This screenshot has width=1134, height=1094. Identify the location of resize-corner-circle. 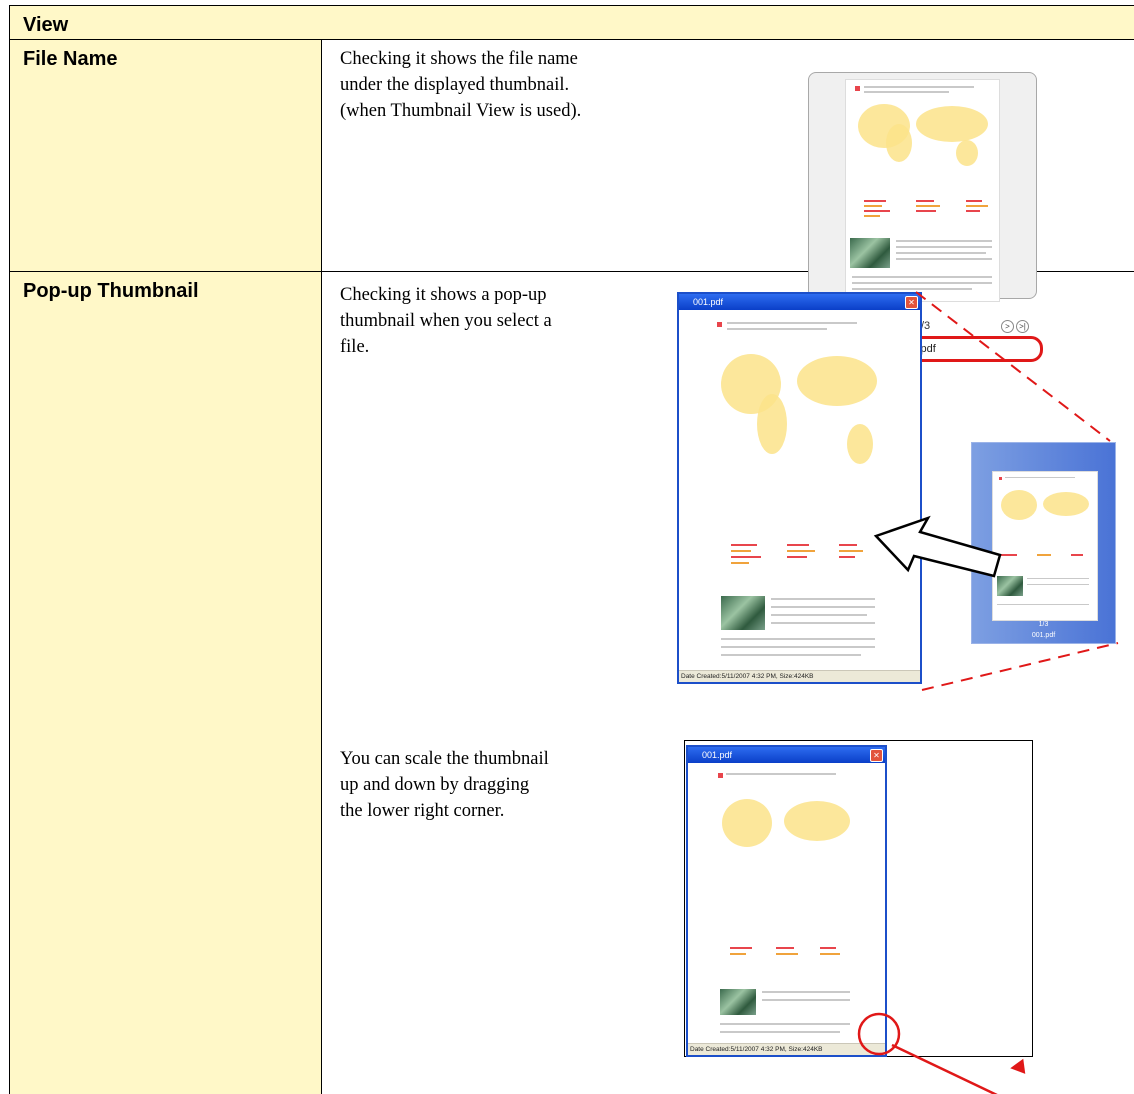
(879, 1034).